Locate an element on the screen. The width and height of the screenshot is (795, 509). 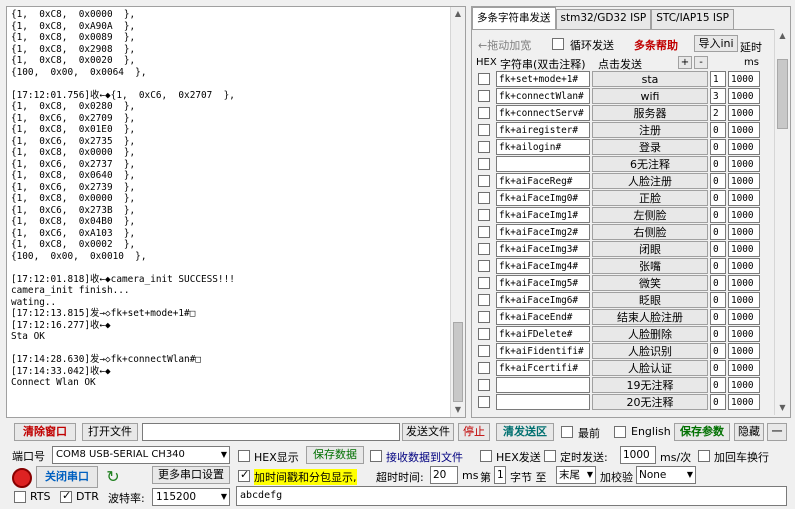
timeout-input: 20 is located at coordinates (444, 475).